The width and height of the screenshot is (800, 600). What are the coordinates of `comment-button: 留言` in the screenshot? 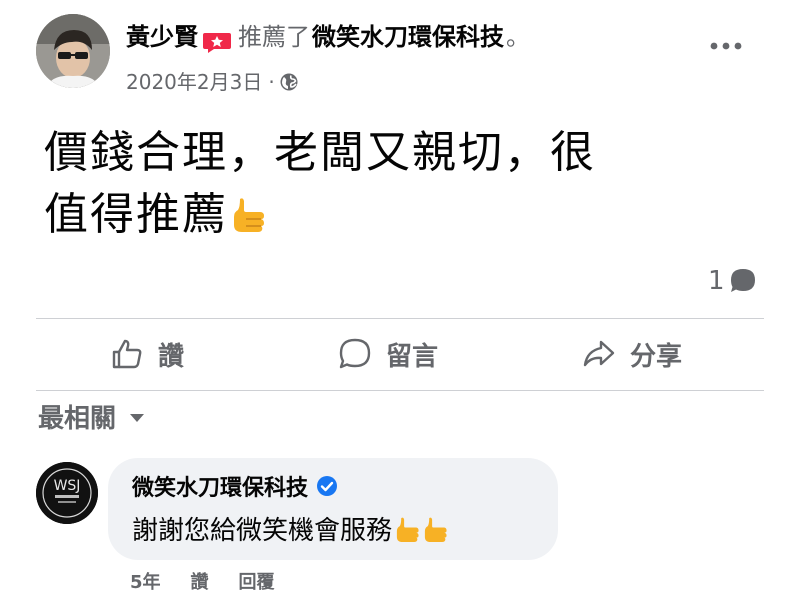 It's located at (388, 354).